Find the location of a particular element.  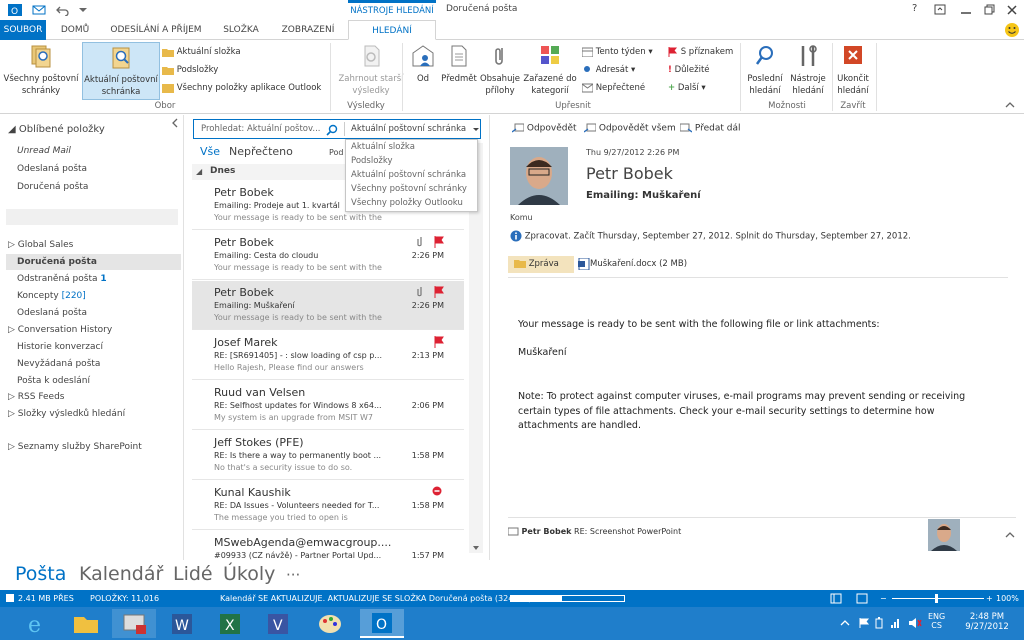

help-button: ? is located at coordinates (914, 8).